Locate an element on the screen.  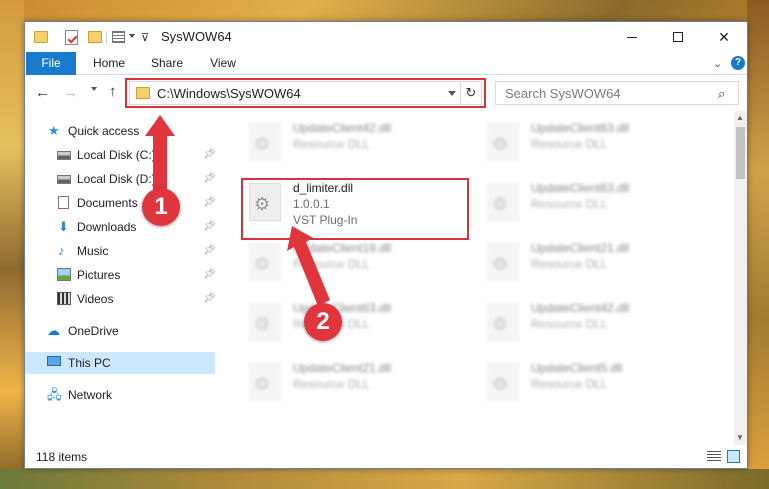
sidebar-item-label: Documents is located at coordinates (107, 203).